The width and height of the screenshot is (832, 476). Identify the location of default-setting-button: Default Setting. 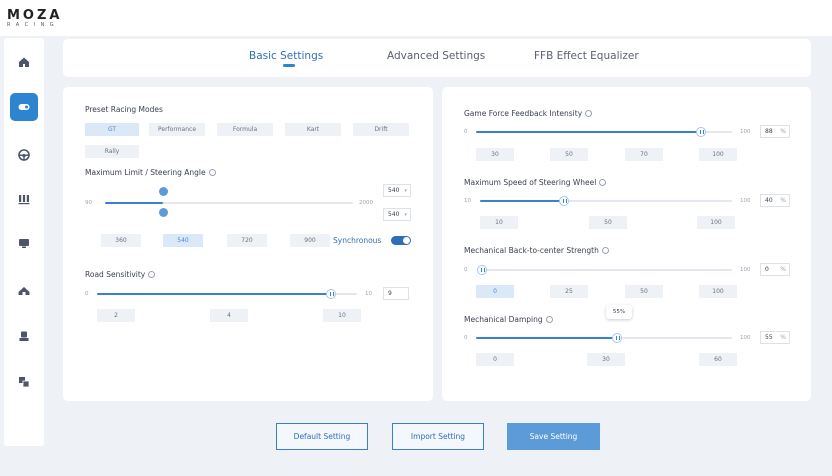
(322, 436).